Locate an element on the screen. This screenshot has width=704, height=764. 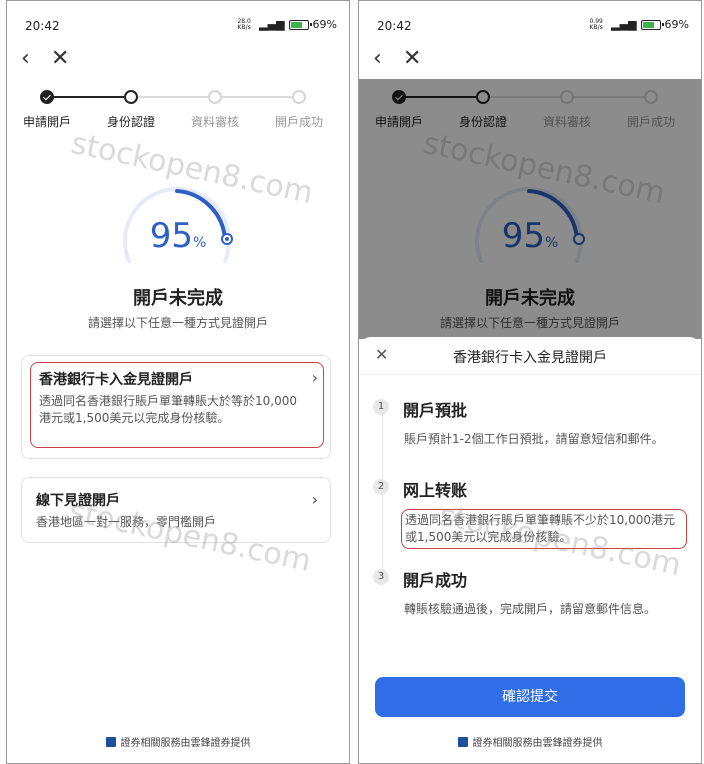
step-number: 3 is located at coordinates (381, 577).